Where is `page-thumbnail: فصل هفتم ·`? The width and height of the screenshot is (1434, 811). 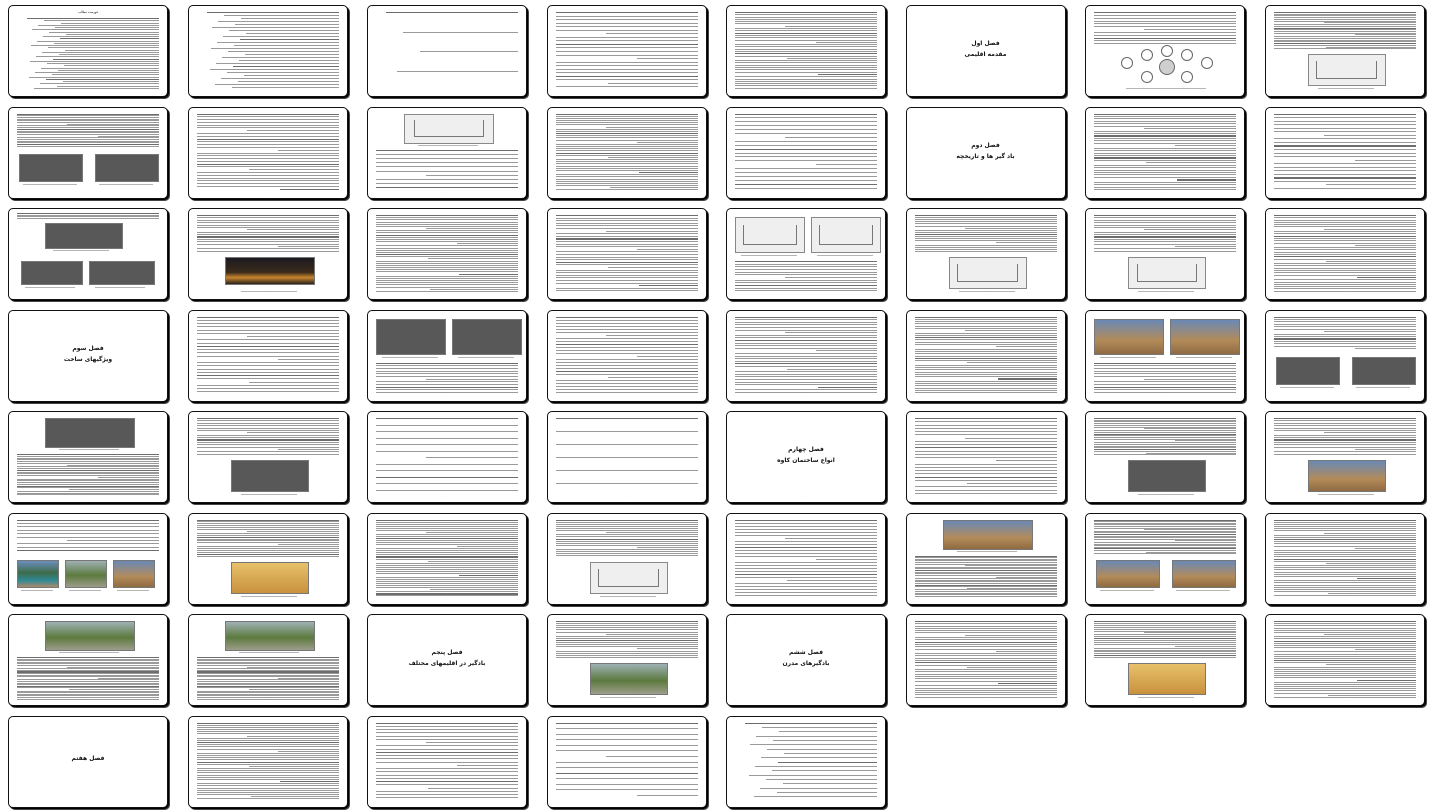 page-thumbnail: فصل هفتم · is located at coordinates (88, 761).